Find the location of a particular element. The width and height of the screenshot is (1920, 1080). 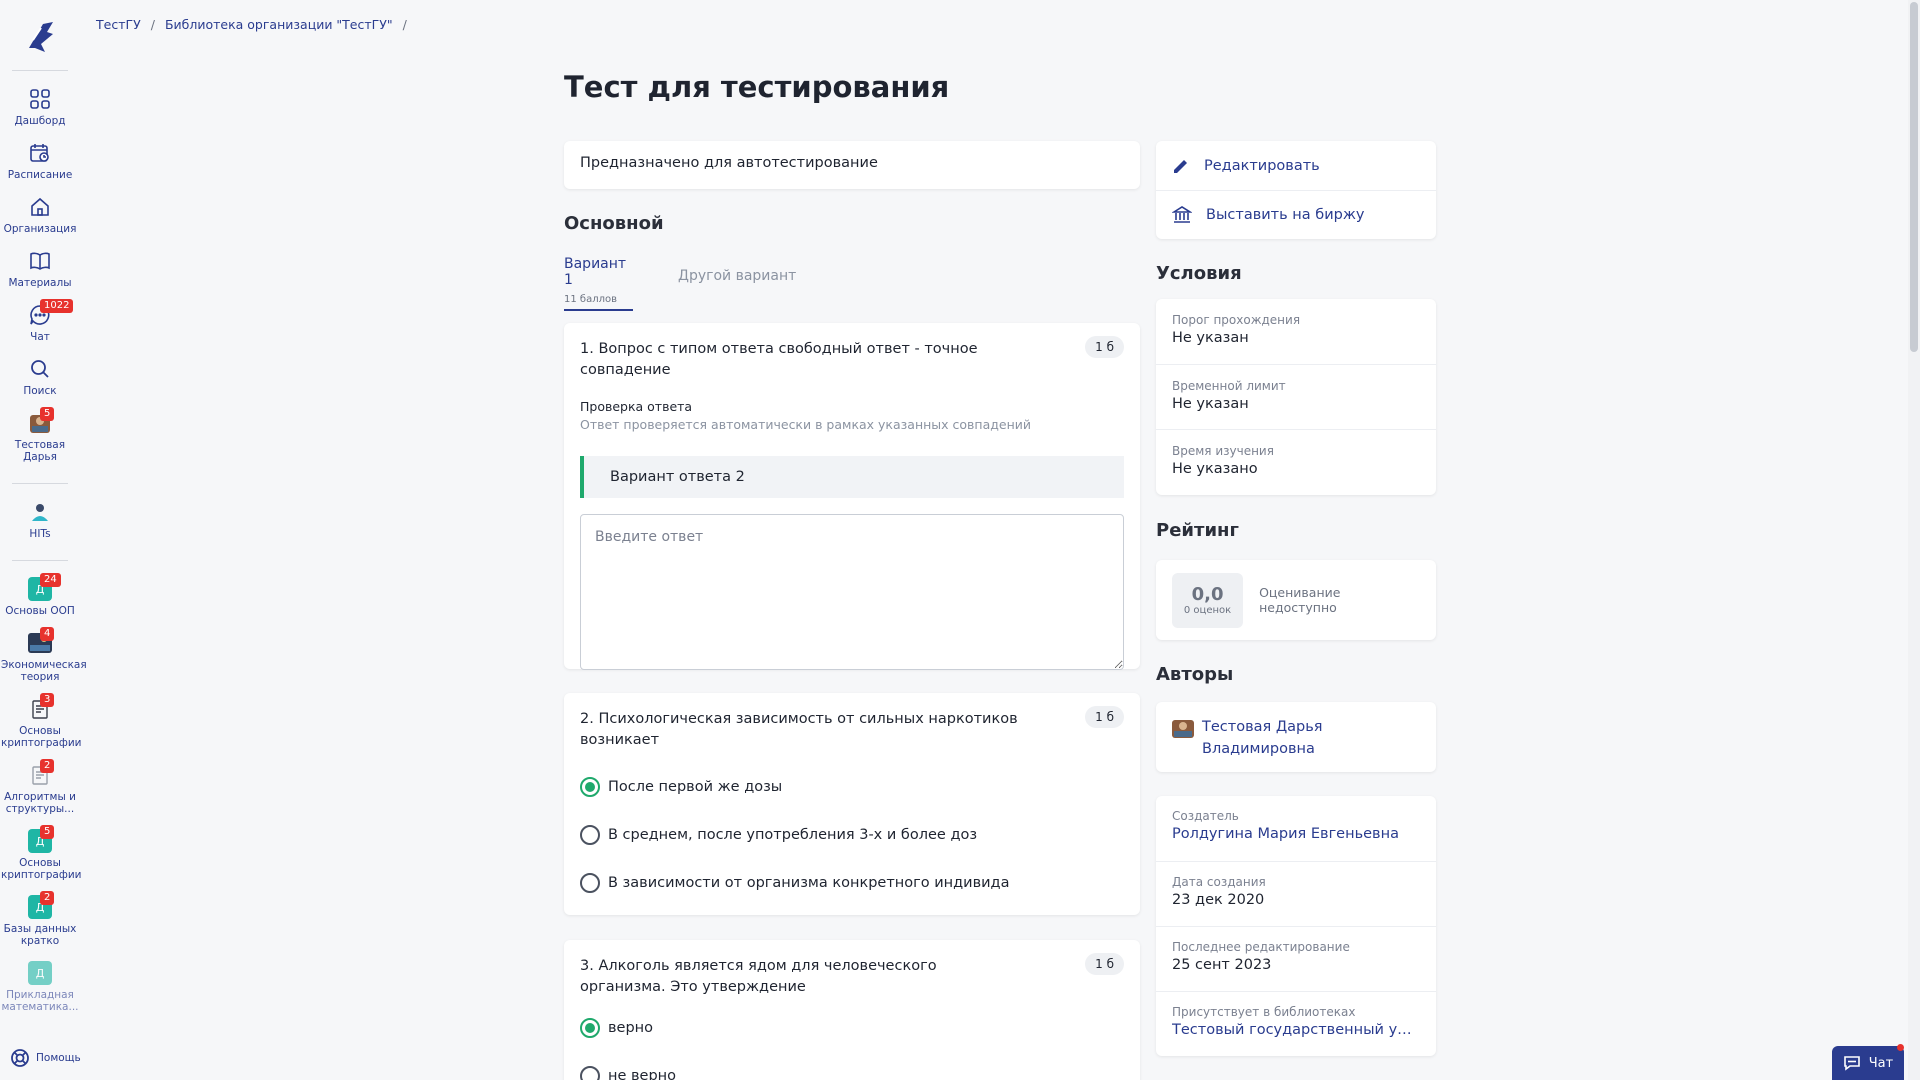

sidebar-item-course: Д 5 Основы криптографии is located at coordinates (41, 854).